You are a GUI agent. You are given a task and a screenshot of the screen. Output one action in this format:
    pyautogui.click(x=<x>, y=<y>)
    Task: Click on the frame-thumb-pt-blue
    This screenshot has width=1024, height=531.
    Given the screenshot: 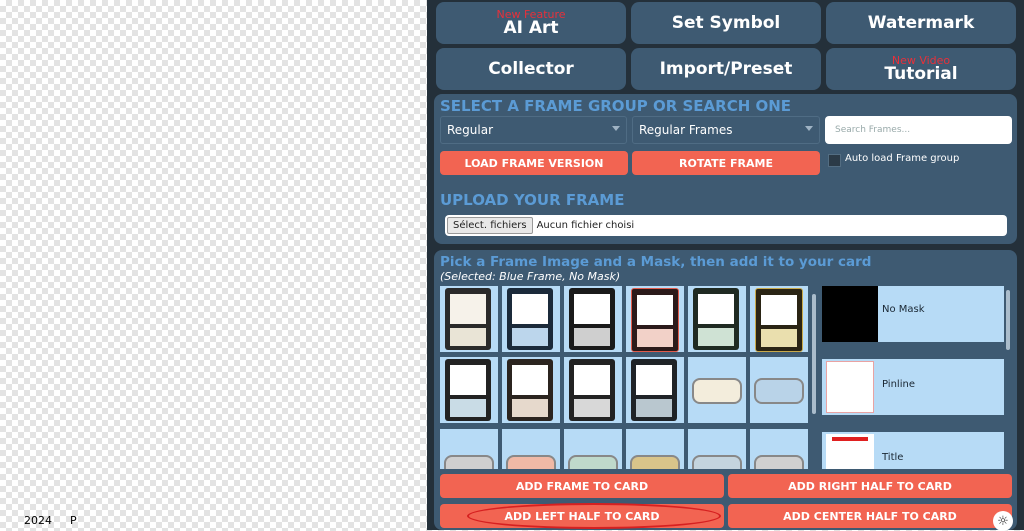 What is the action you would take?
    pyautogui.click(x=779, y=390)
    